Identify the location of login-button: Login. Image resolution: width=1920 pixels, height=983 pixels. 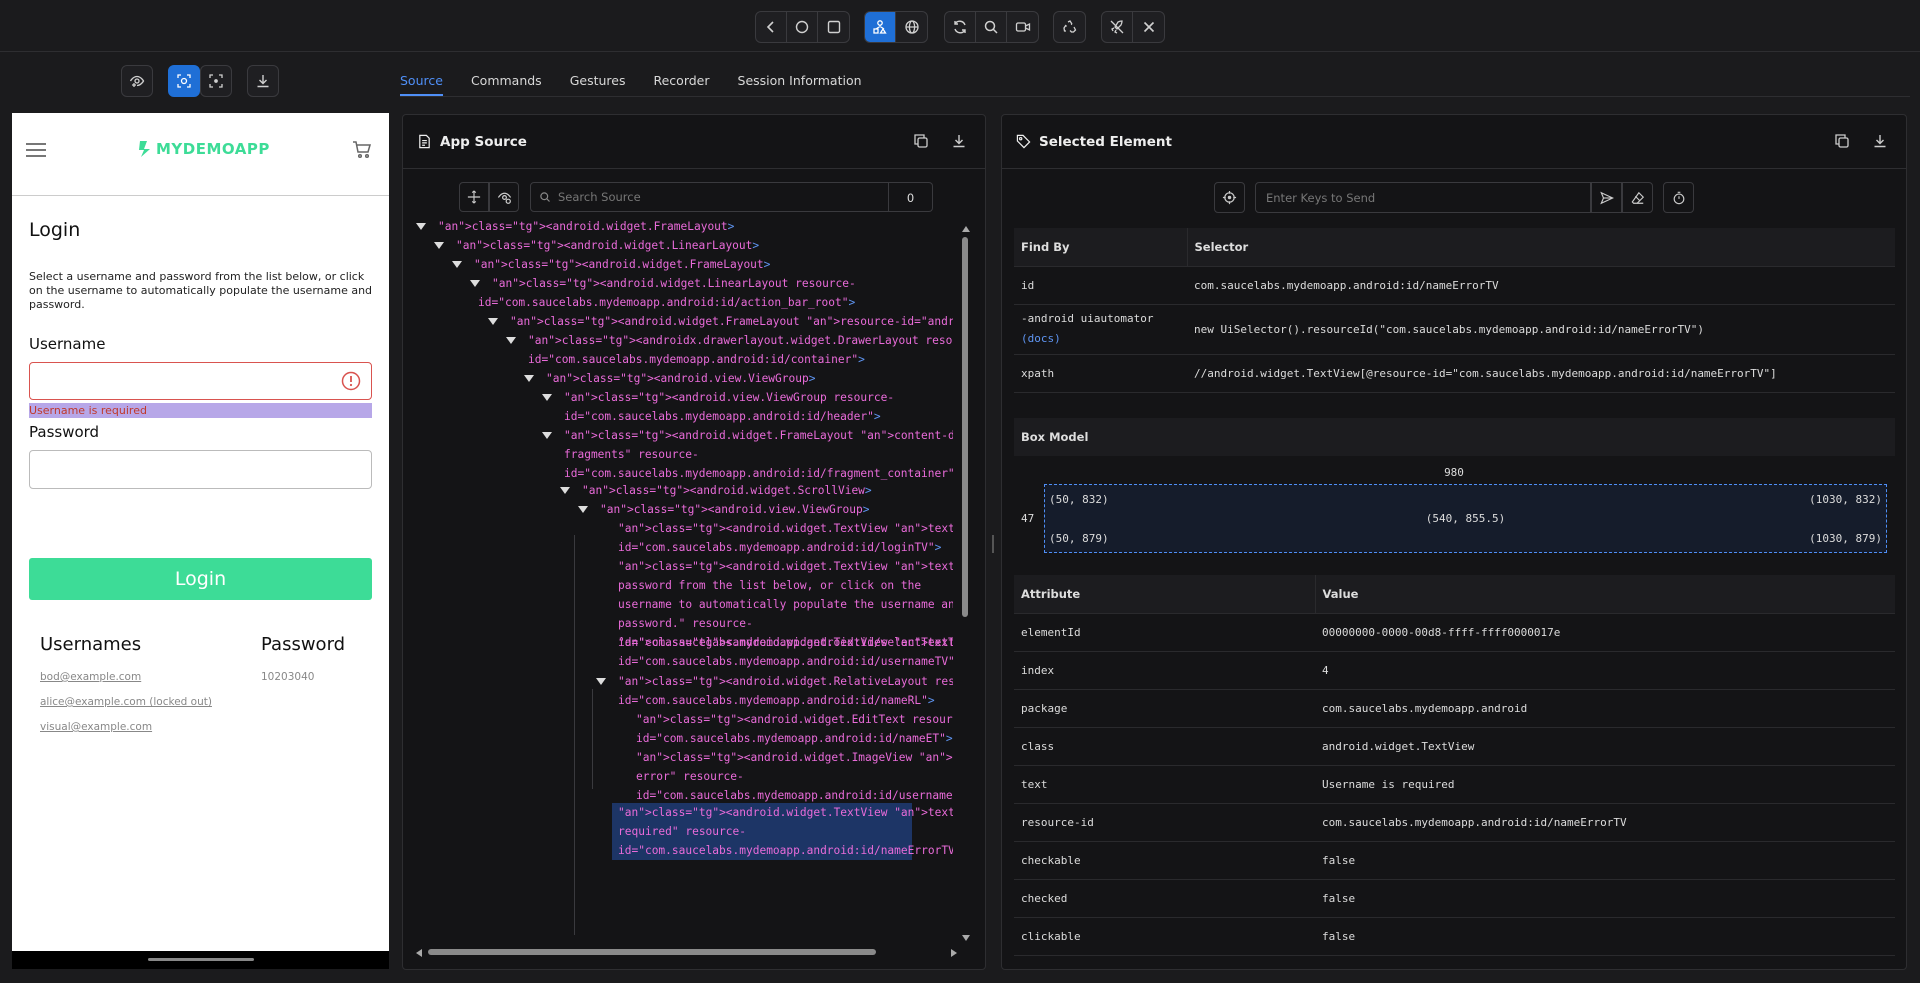
(200, 579).